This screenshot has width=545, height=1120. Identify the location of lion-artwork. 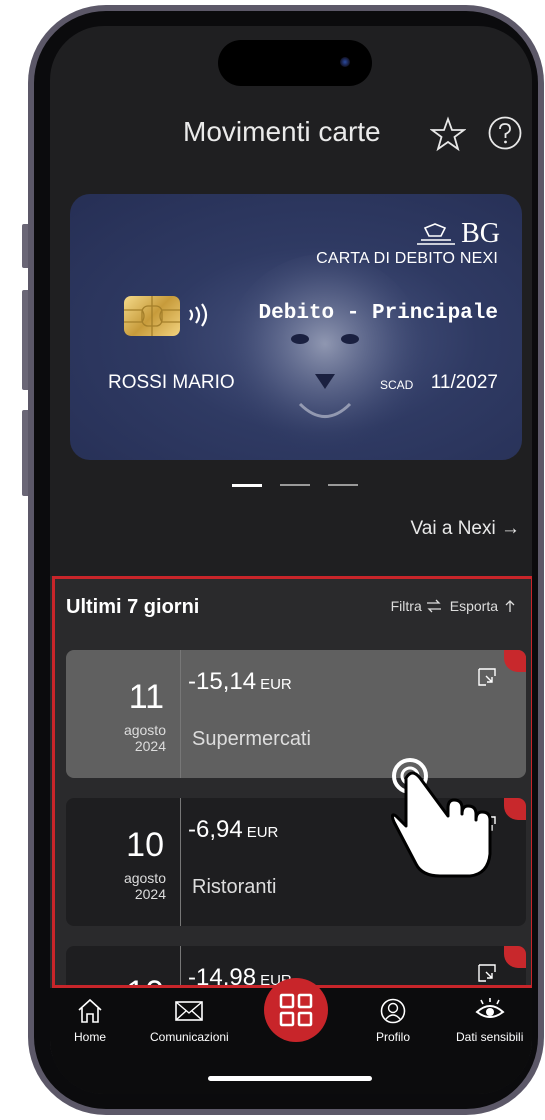
(325, 354).